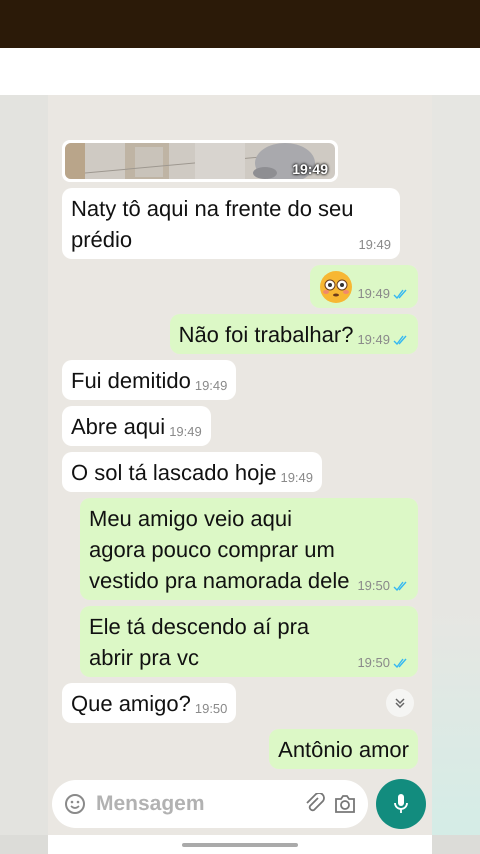 This screenshot has height=854, width=480. I want to click on message-text: O sol tá lascado hoje, so click(173, 473).